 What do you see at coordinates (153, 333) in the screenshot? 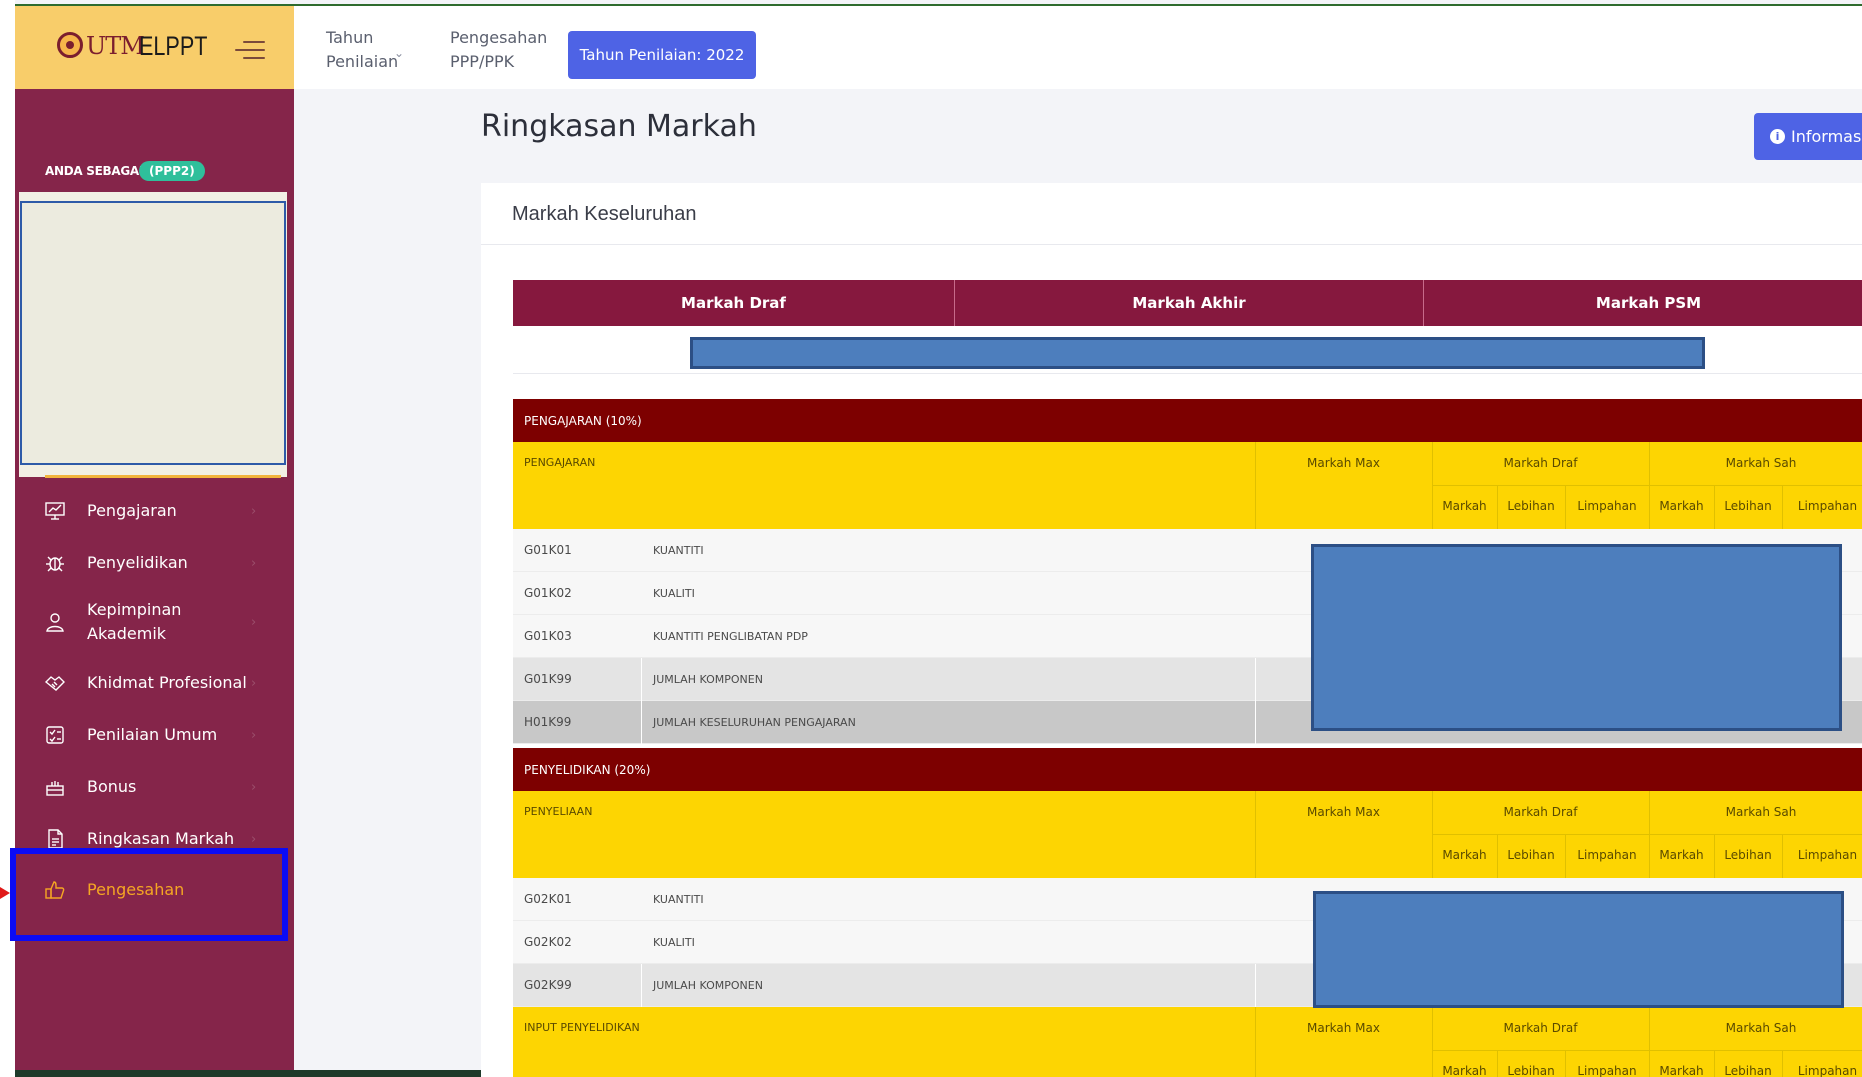
I see `profile-redacted-area` at bounding box center [153, 333].